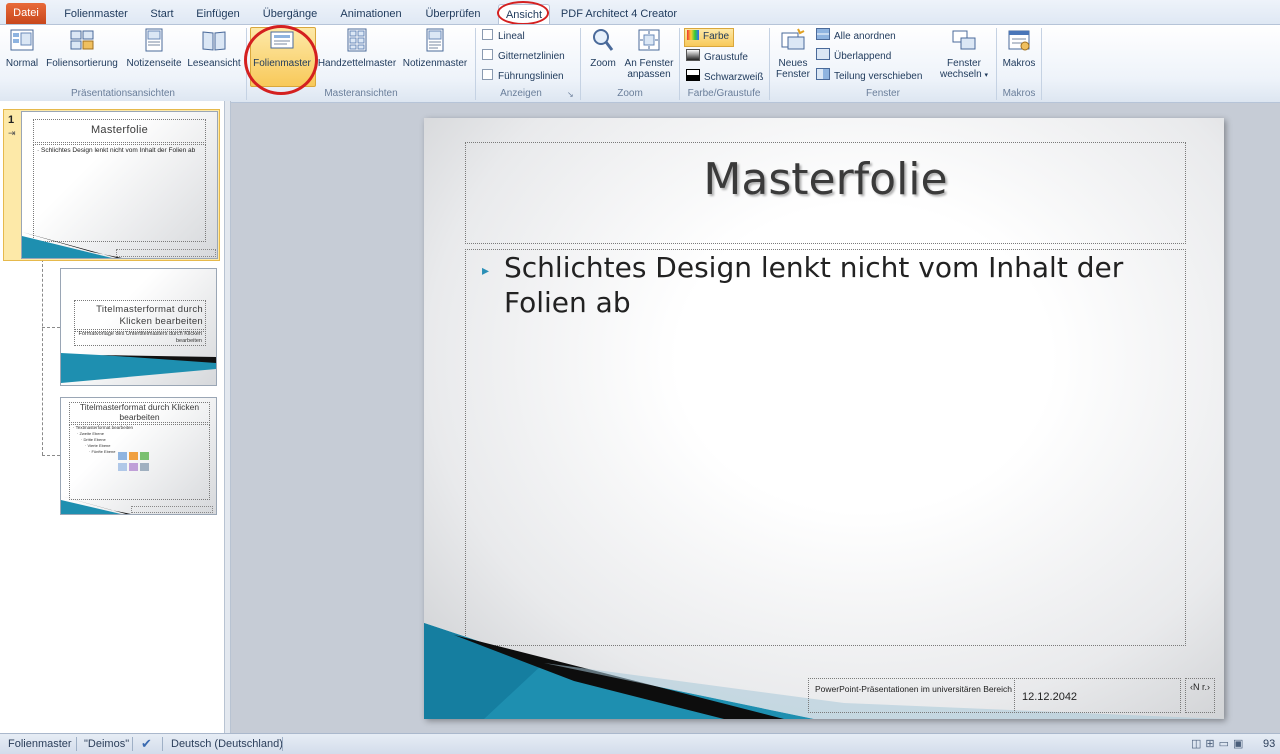  I want to click on new-window-button: Neues Fenster, so click(793, 53).